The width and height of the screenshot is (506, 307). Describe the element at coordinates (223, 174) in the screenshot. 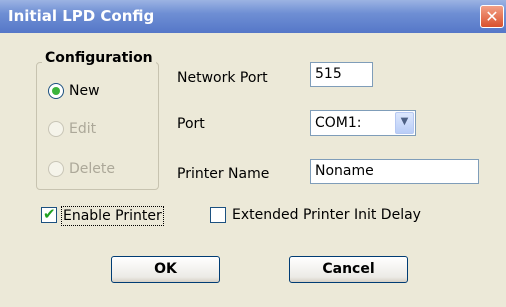

I see `printer-name-label: Printer Name` at that location.